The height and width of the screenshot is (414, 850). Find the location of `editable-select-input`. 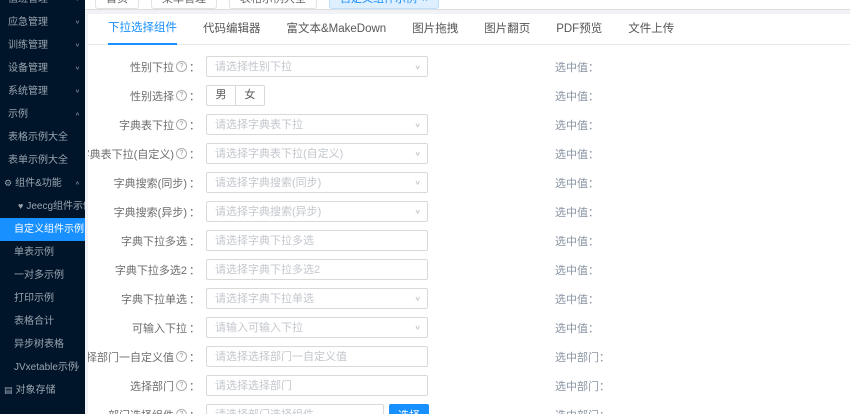

editable-select-input is located at coordinates (317, 327).